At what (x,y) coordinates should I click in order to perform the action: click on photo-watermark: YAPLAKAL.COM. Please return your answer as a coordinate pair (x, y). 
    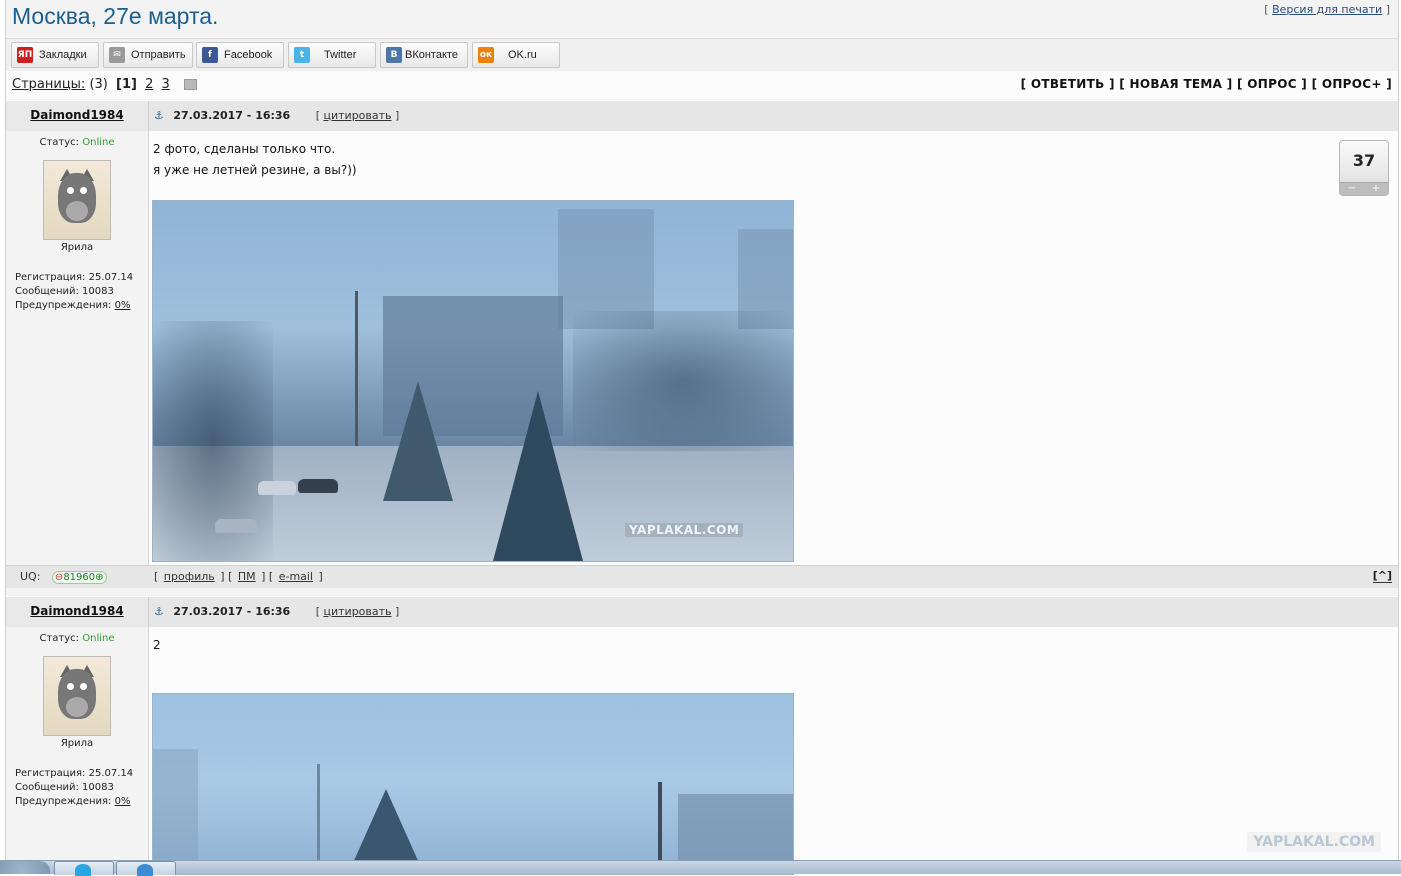
    Looking at the image, I should click on (684, 530).